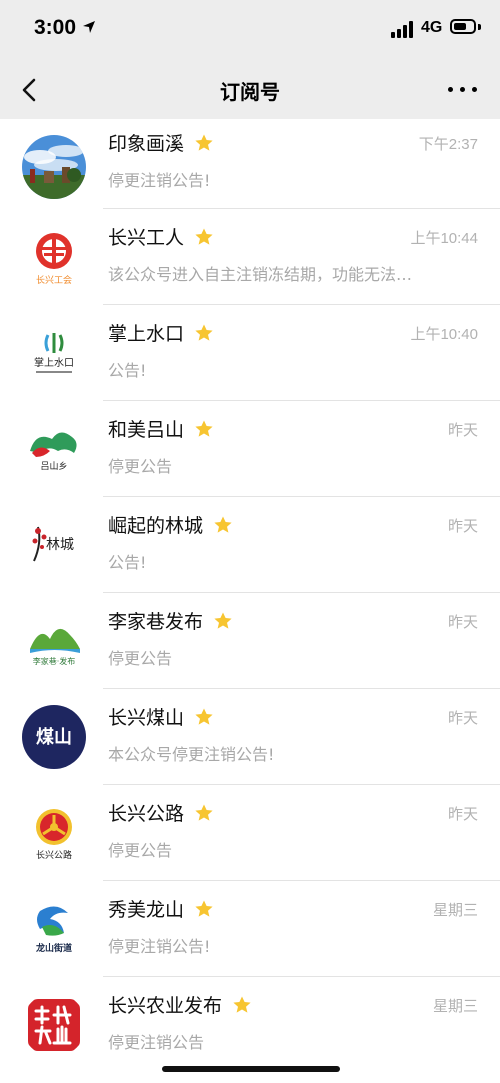 The height and width of the screenshot is (1083, 500). I want to click on landscape-photo-icon, so click(54, 167).